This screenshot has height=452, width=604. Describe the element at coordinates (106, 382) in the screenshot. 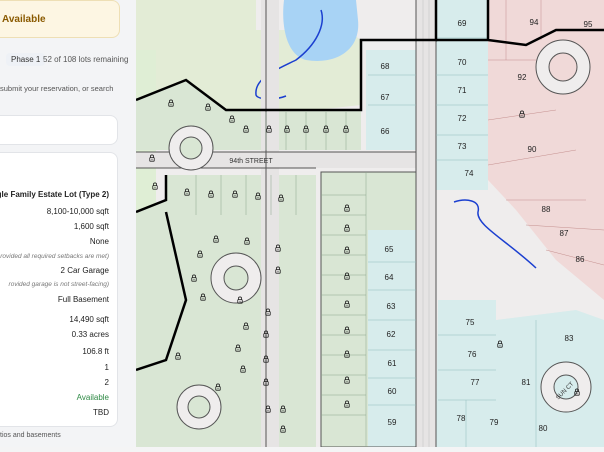

I see `value-2: 2` at that location.